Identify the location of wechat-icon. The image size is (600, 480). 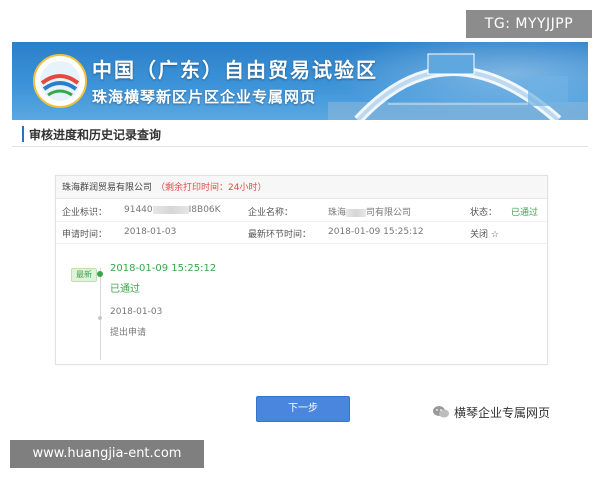
(441, 412).